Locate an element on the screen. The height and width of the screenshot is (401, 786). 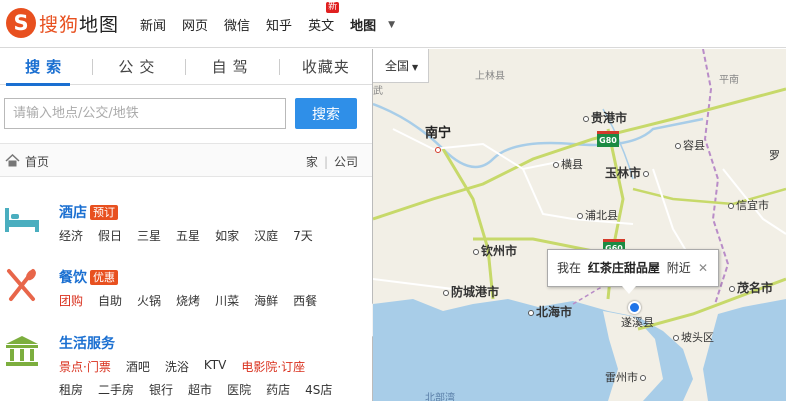
map-label: 钦州市 is located at coordinates (495, 250).